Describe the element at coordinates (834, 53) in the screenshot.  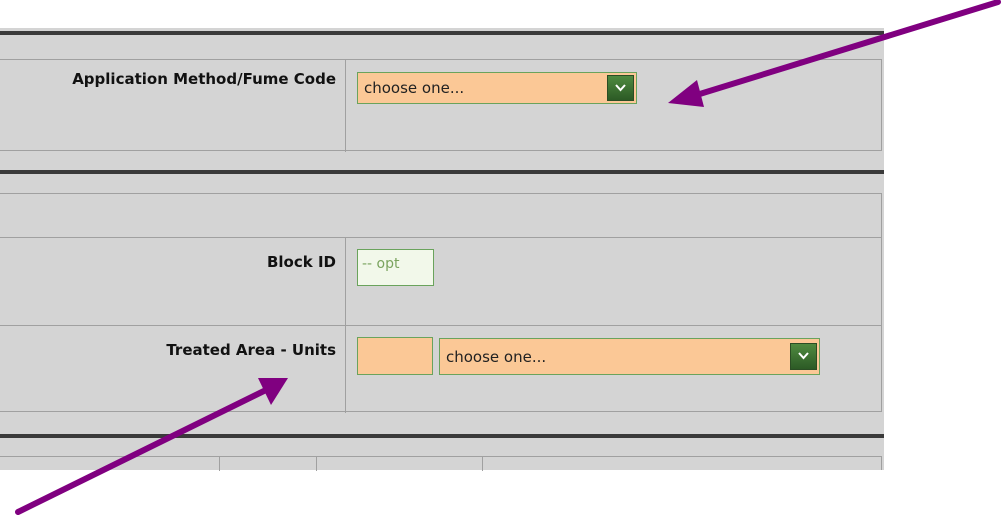
I see `annotation-arrow-top` at that location.